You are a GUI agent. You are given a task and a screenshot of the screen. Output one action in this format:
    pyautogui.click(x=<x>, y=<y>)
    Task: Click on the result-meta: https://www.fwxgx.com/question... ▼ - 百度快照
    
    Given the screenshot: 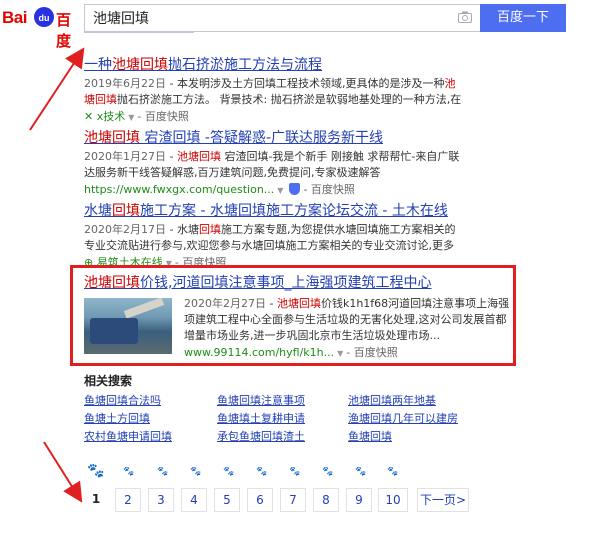 What is the action you would take?
    pyautogui.click(x=304, y=190)
    